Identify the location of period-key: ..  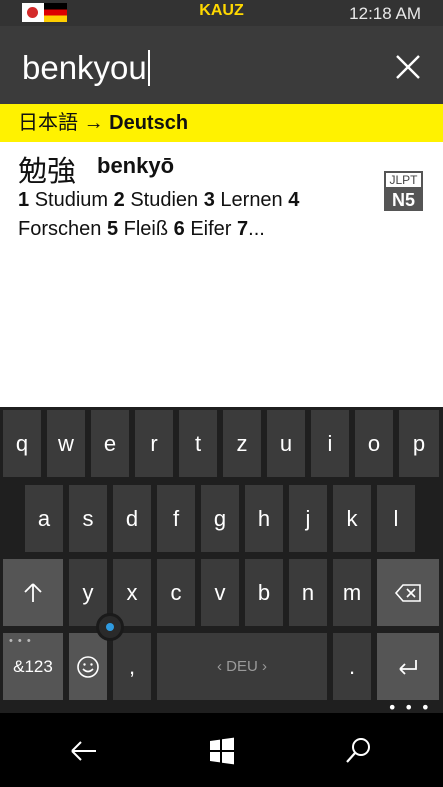
(352, 666).